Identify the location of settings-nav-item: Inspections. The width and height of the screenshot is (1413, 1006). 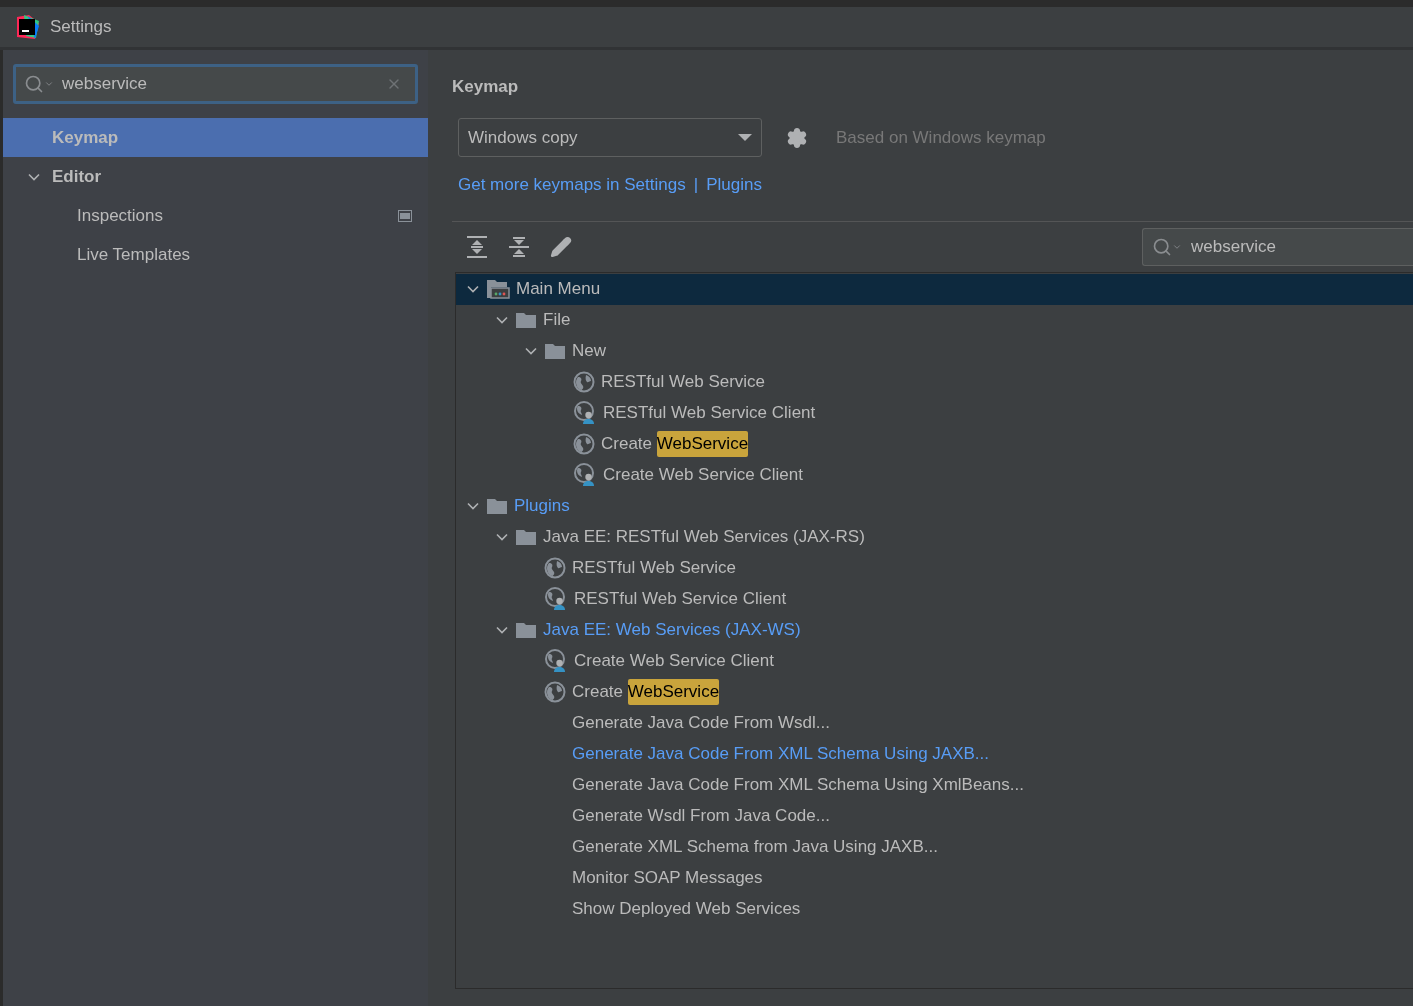
(215, 215).